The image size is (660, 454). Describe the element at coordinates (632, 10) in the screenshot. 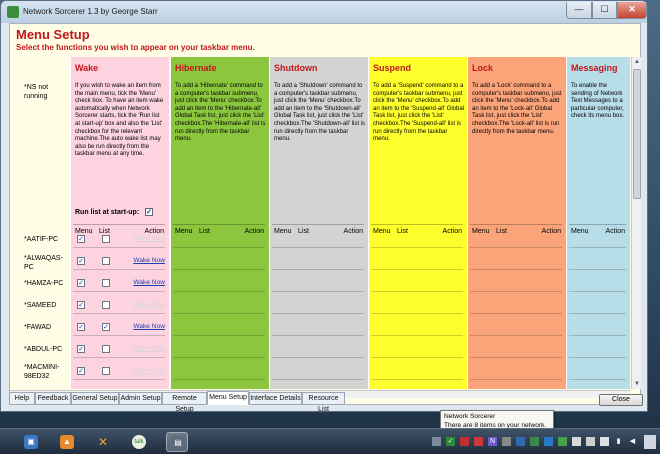

I see `close-window-button: ✕` at that location.